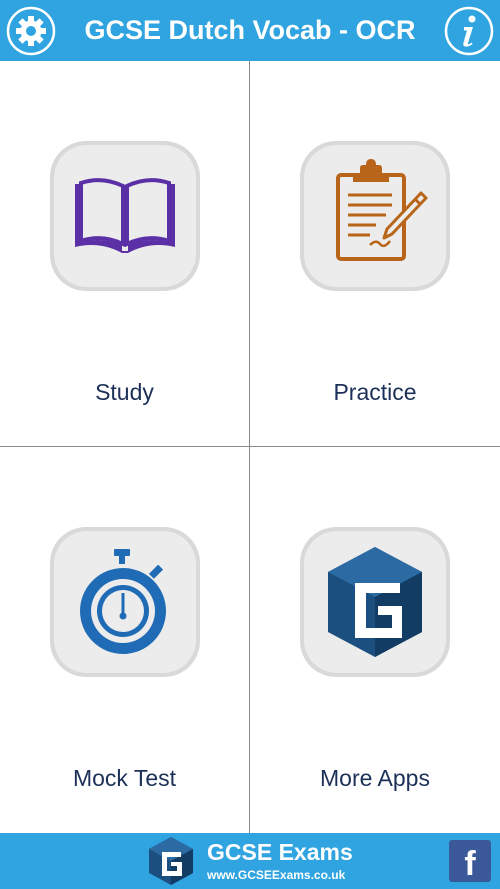 The width and height of the screenshot is (500, 889). I want to click on gcse-cube-icon, so click(375, 602).